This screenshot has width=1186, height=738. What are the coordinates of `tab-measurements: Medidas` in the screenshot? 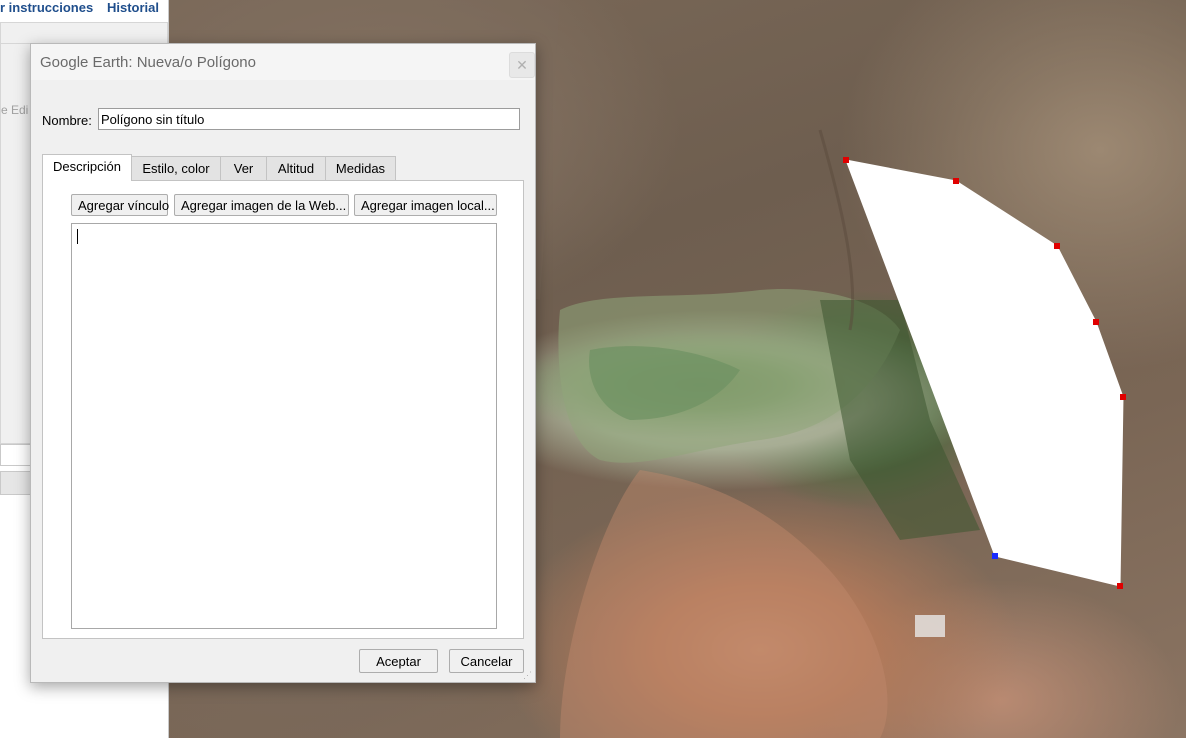 It's located at (360, 168).